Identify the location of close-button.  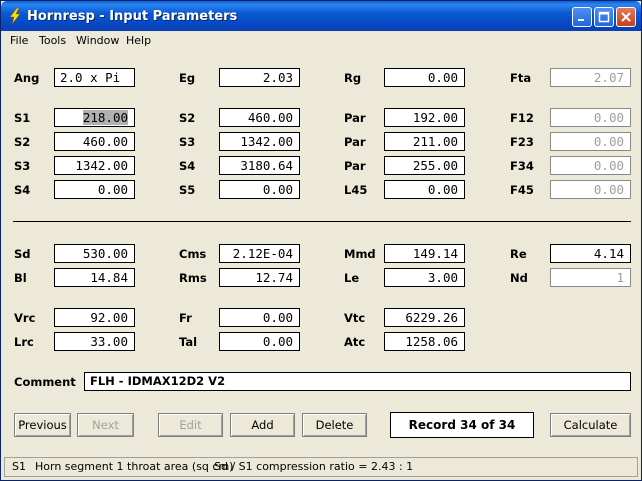
(626, 17).